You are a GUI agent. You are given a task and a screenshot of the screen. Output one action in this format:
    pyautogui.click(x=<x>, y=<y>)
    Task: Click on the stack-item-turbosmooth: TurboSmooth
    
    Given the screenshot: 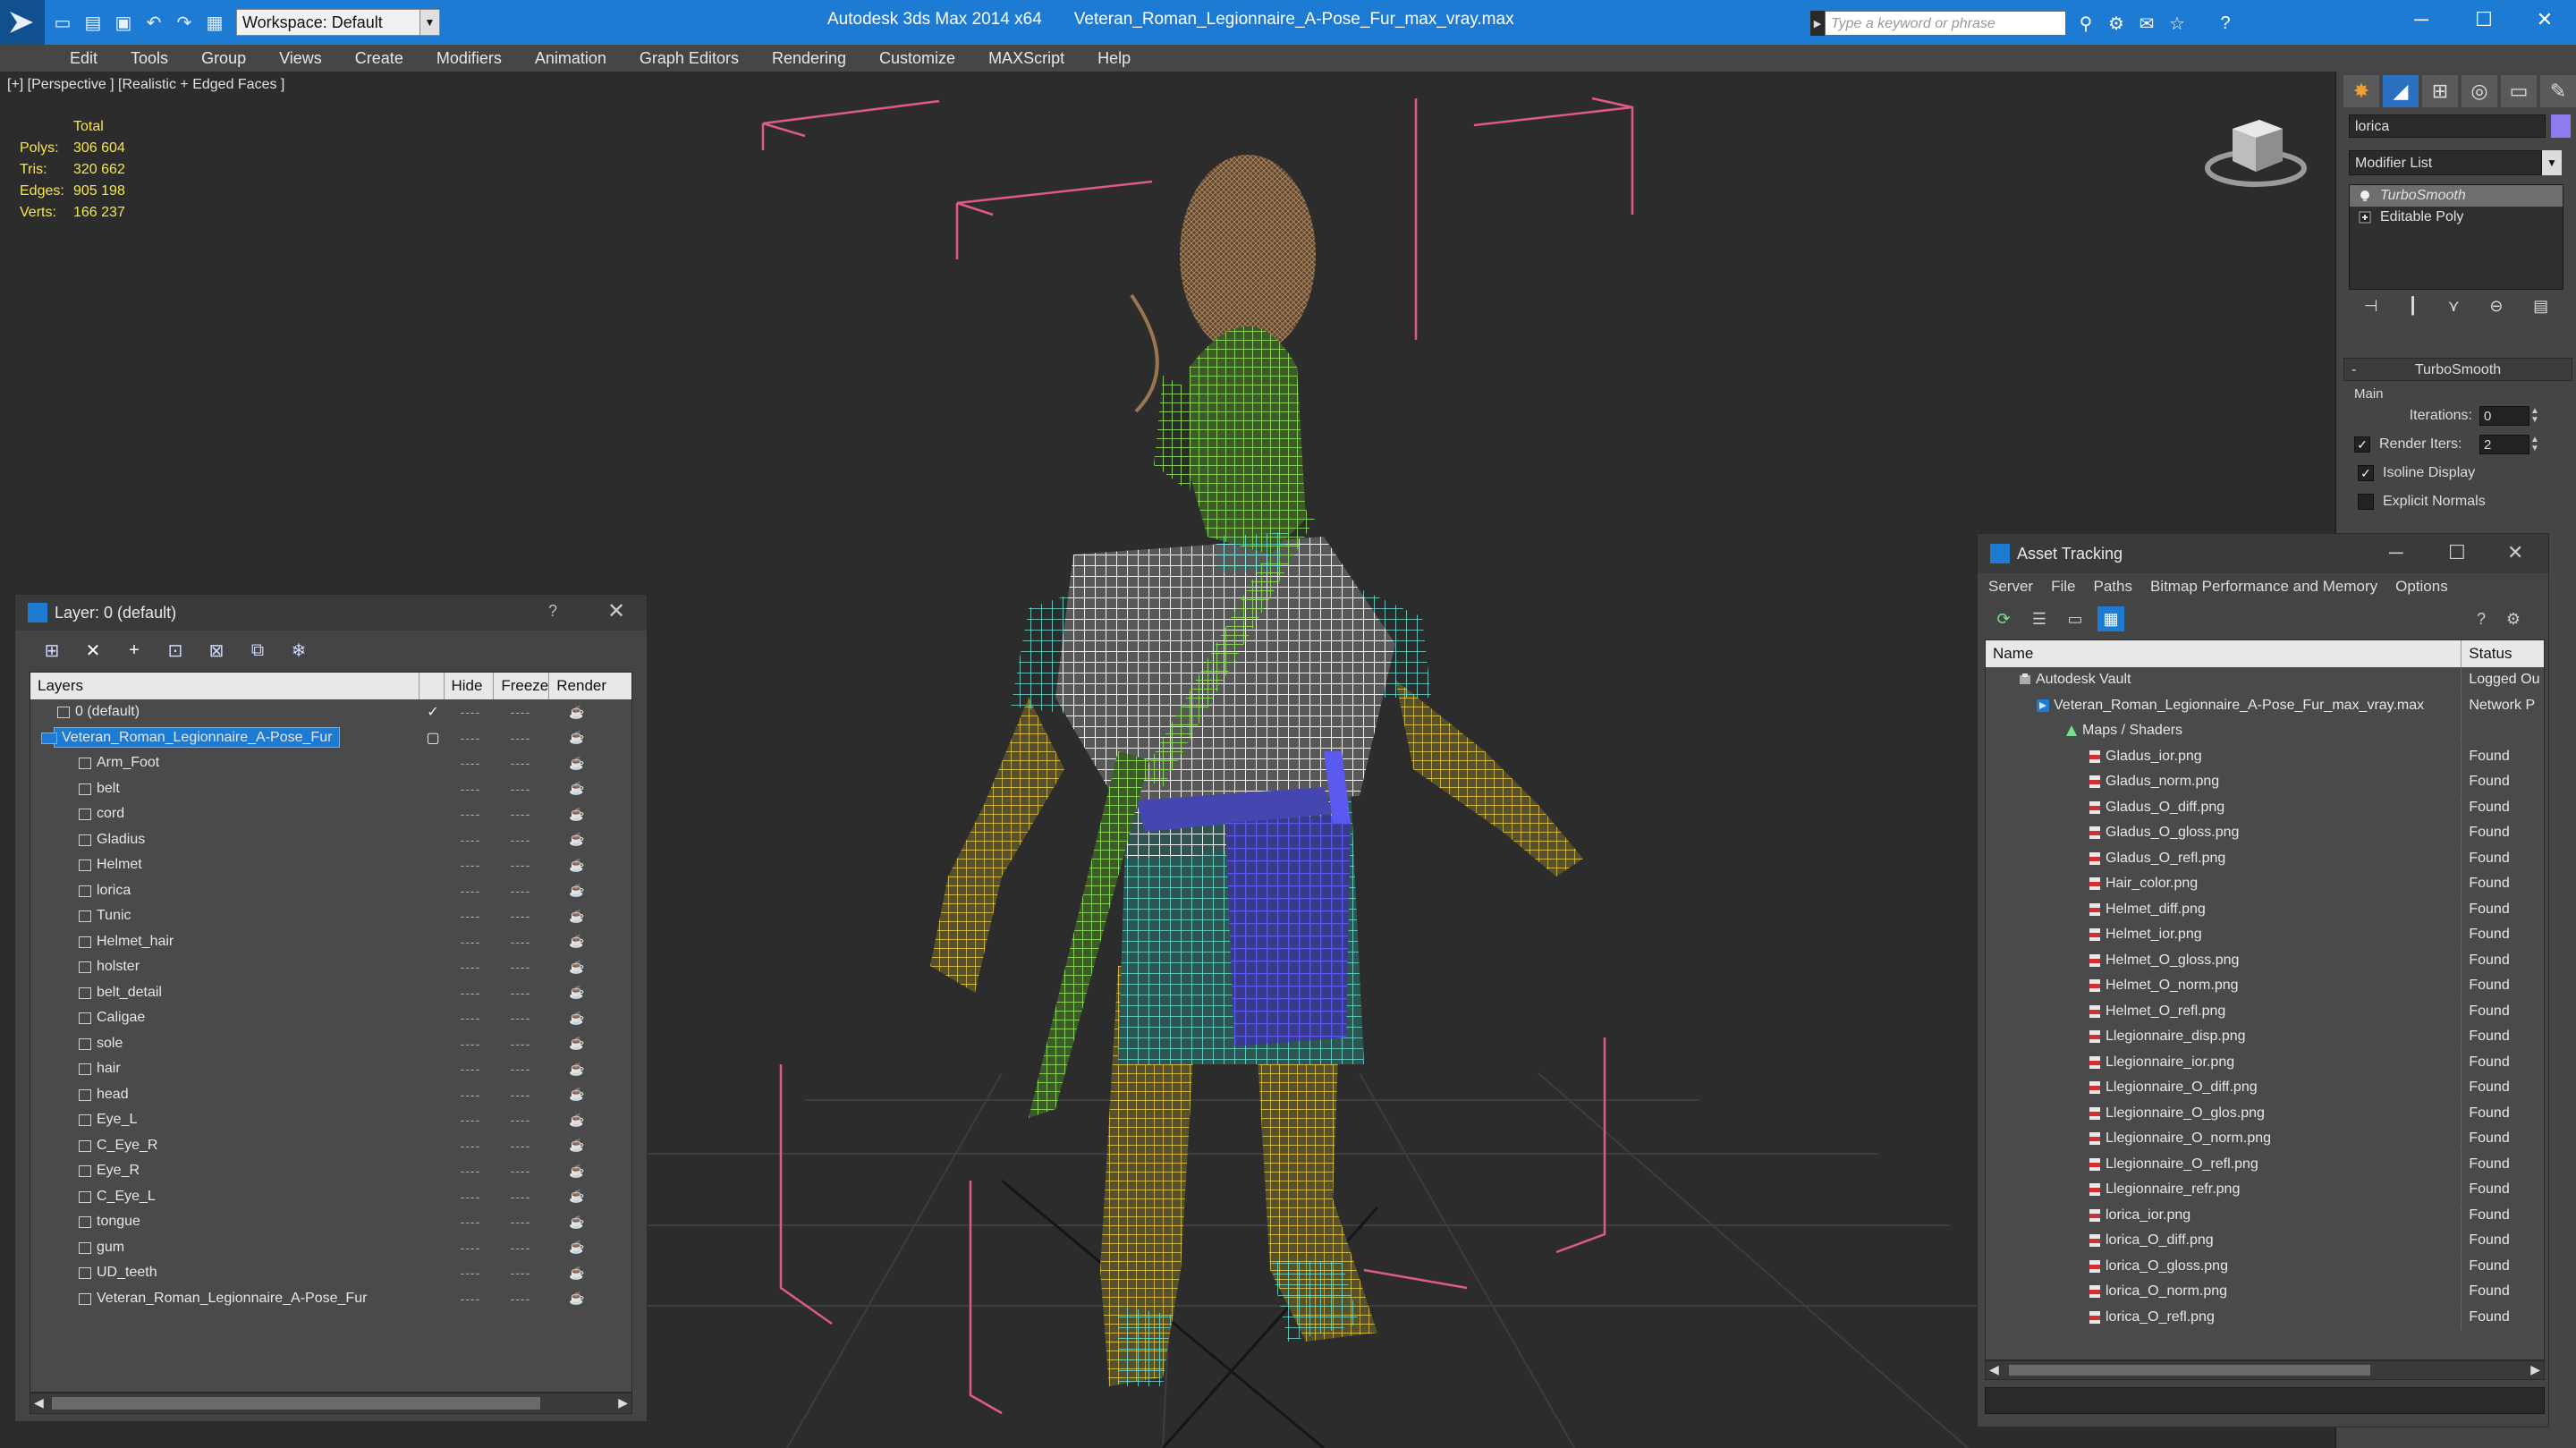 What is the action you would take?
    pyautogui.click(x=2456, y=196)
    